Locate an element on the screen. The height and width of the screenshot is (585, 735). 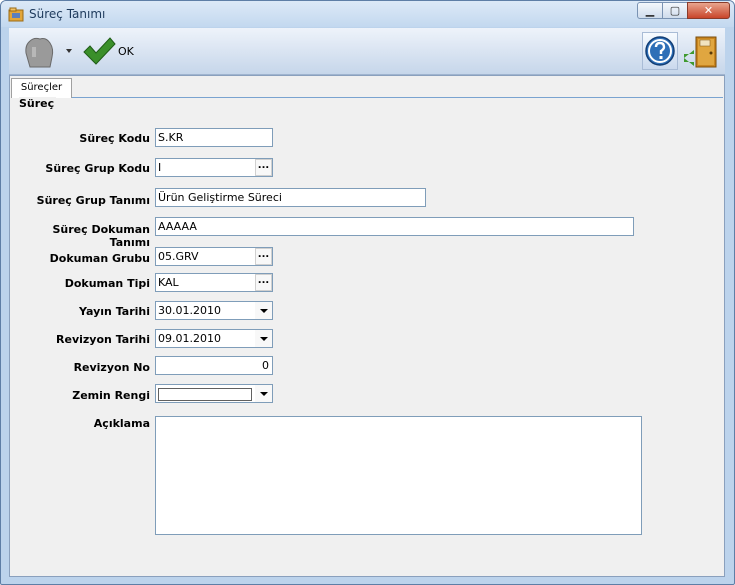
zemin-rengi-dropdown-button is located at coordinates (263, 393).